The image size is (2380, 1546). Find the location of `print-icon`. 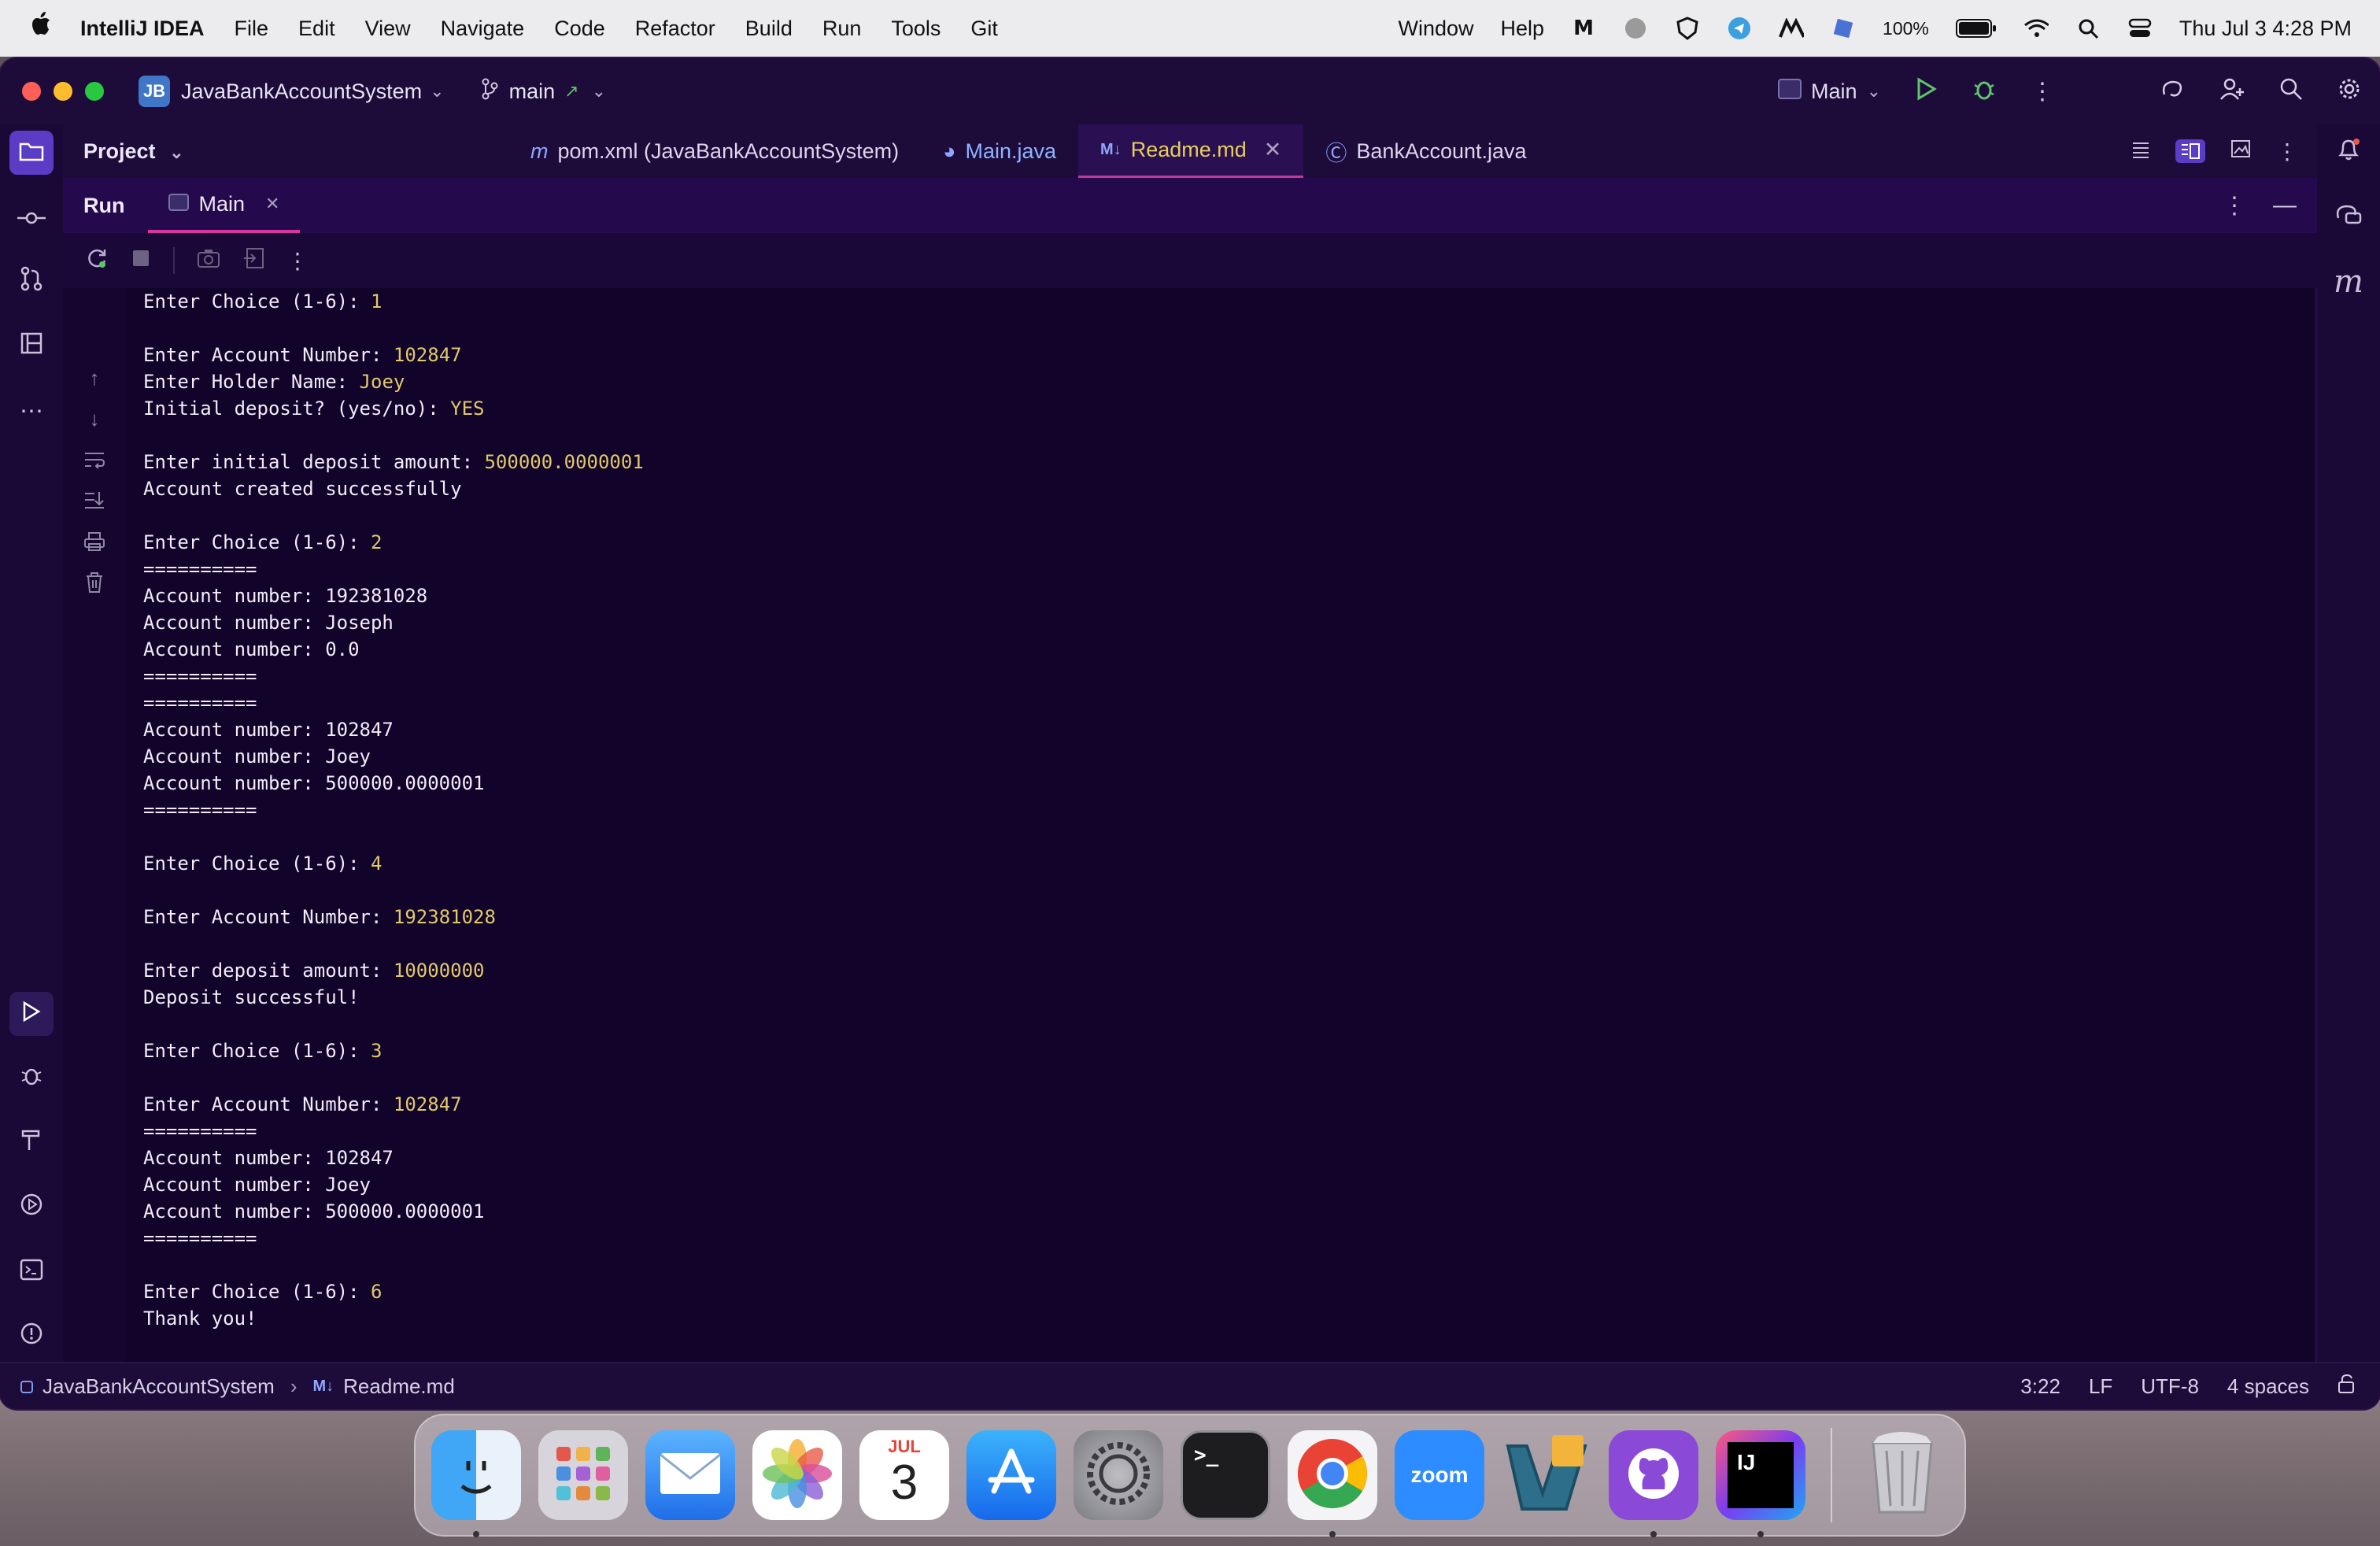

print-icon is located at coordinates (94, 542).